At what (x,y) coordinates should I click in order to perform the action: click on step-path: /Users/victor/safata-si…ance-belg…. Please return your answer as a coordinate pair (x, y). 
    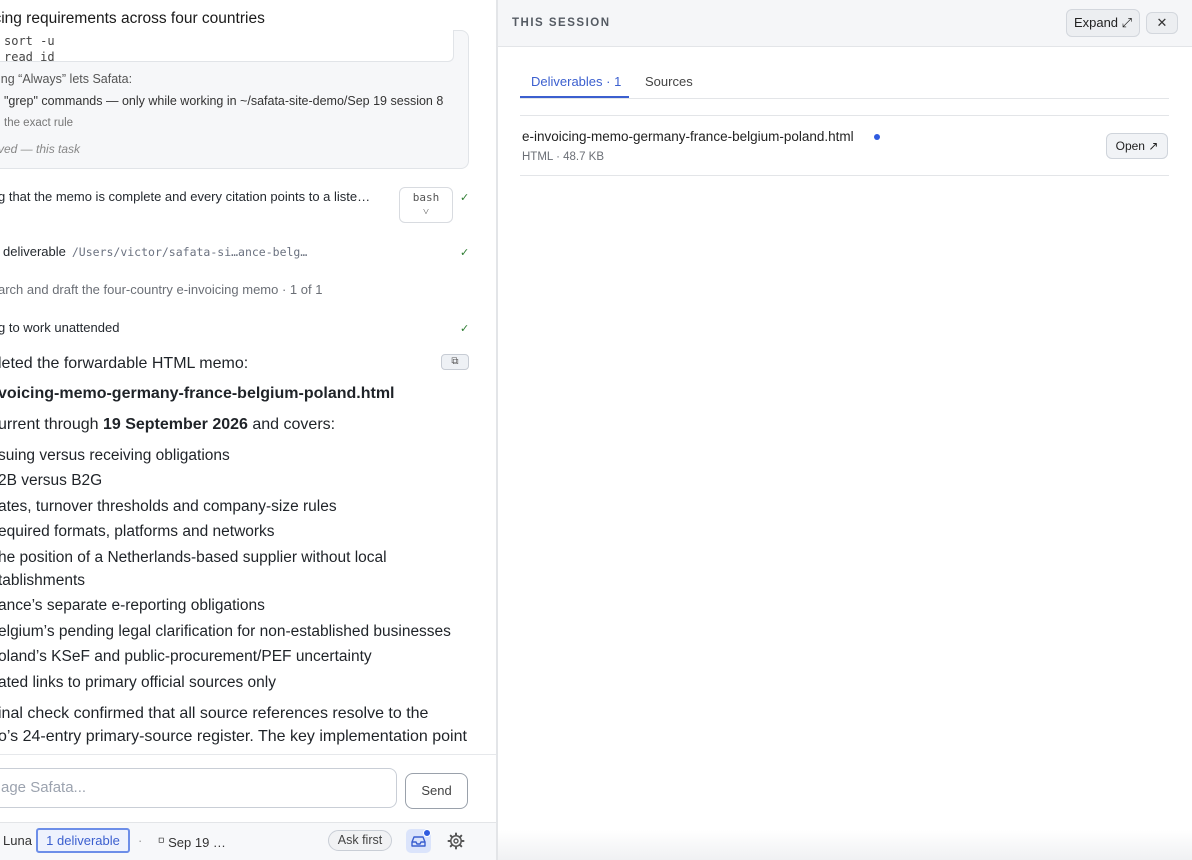
    Looking at the image, I should click on (189, 252).